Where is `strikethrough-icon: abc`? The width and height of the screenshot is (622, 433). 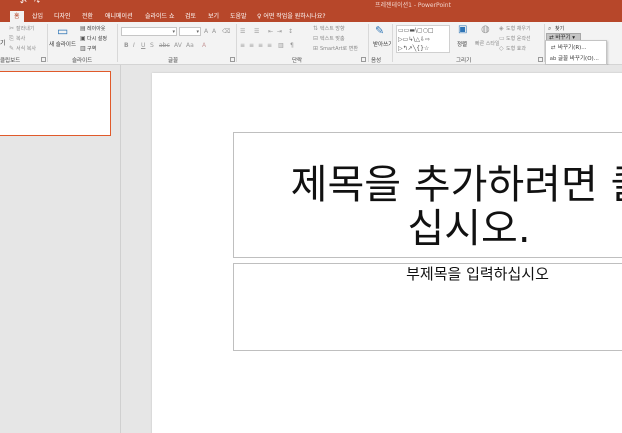
strikethrough-icon: abc is located at coordinates (164, 45).